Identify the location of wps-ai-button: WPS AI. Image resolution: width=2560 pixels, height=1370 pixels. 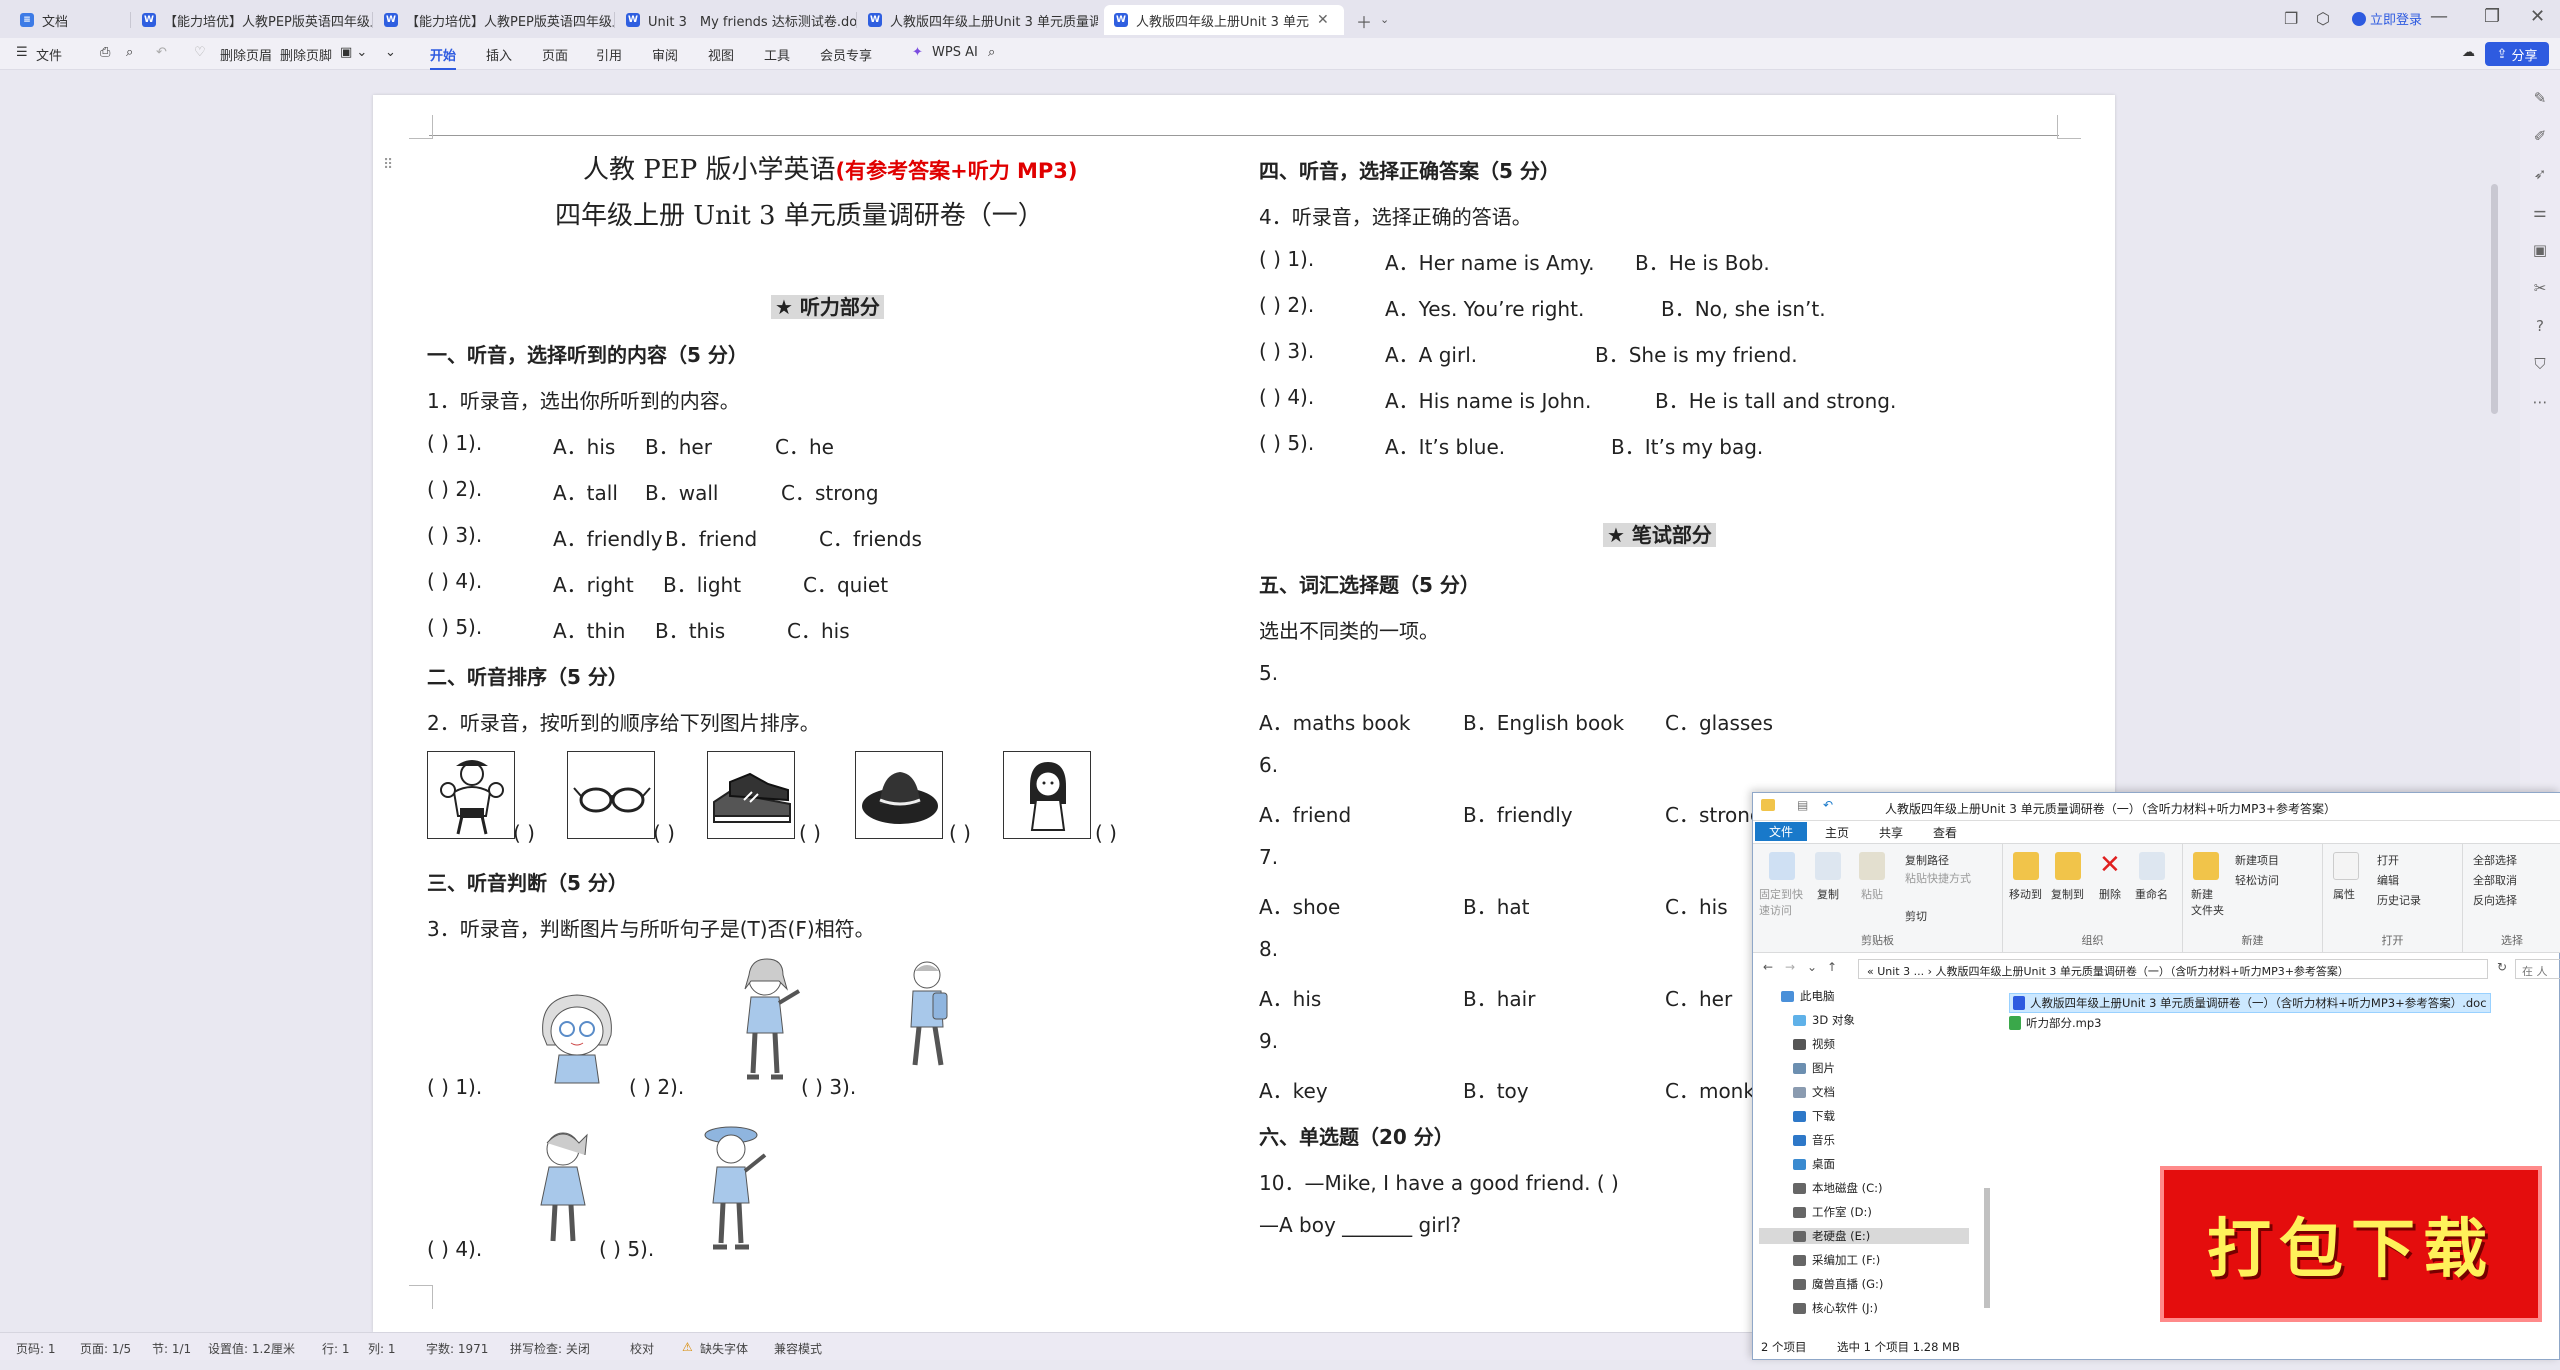
(955, 52).